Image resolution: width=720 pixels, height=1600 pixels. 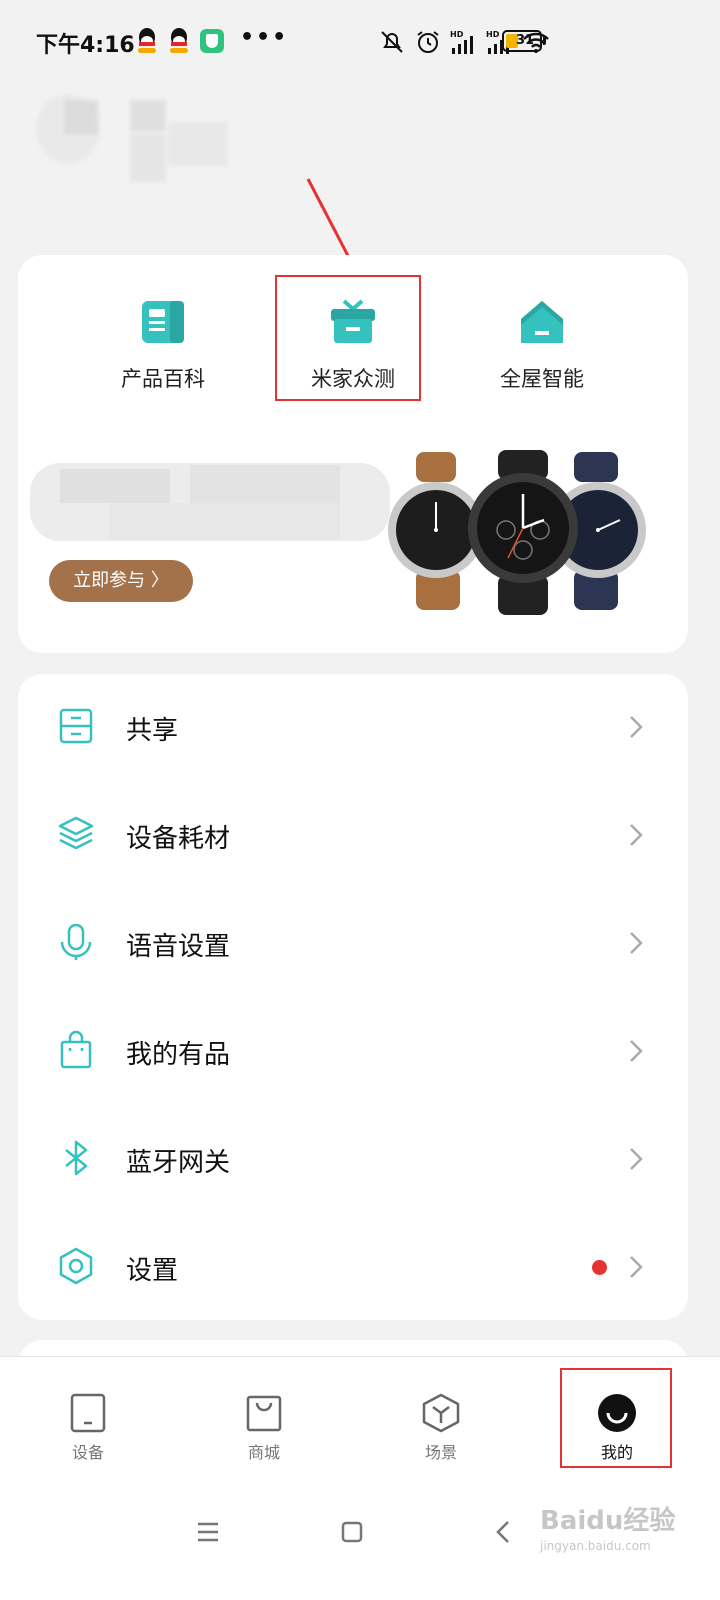 I want to click on promo-banner: 立即参与 〉, so click(x=353, y=540).